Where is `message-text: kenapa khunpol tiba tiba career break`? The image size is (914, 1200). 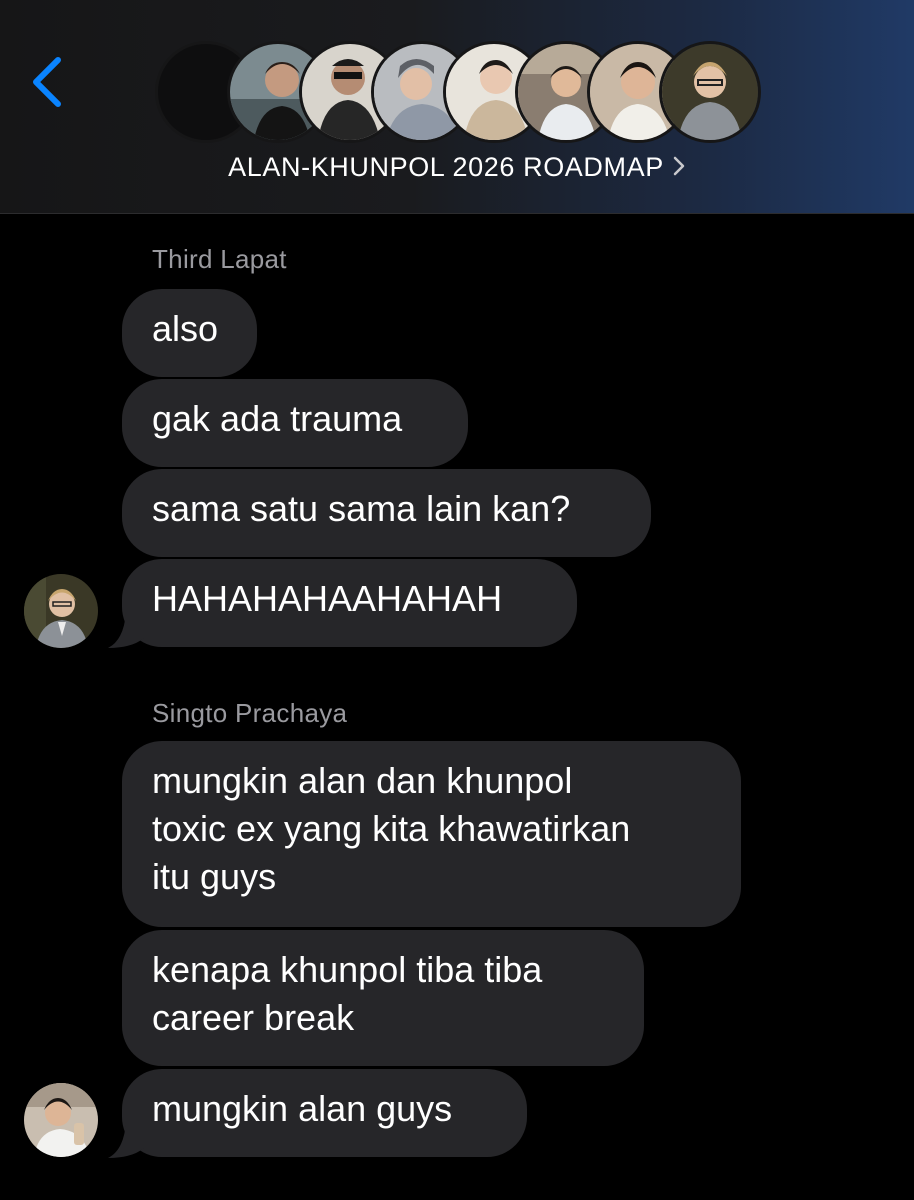 message-text: kenapa khunpol tiba tiba career break is located at coordinates (347, 993).